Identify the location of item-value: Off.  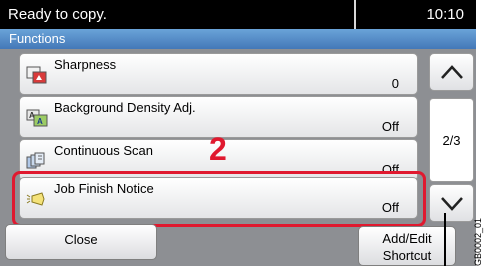
(390, 126).